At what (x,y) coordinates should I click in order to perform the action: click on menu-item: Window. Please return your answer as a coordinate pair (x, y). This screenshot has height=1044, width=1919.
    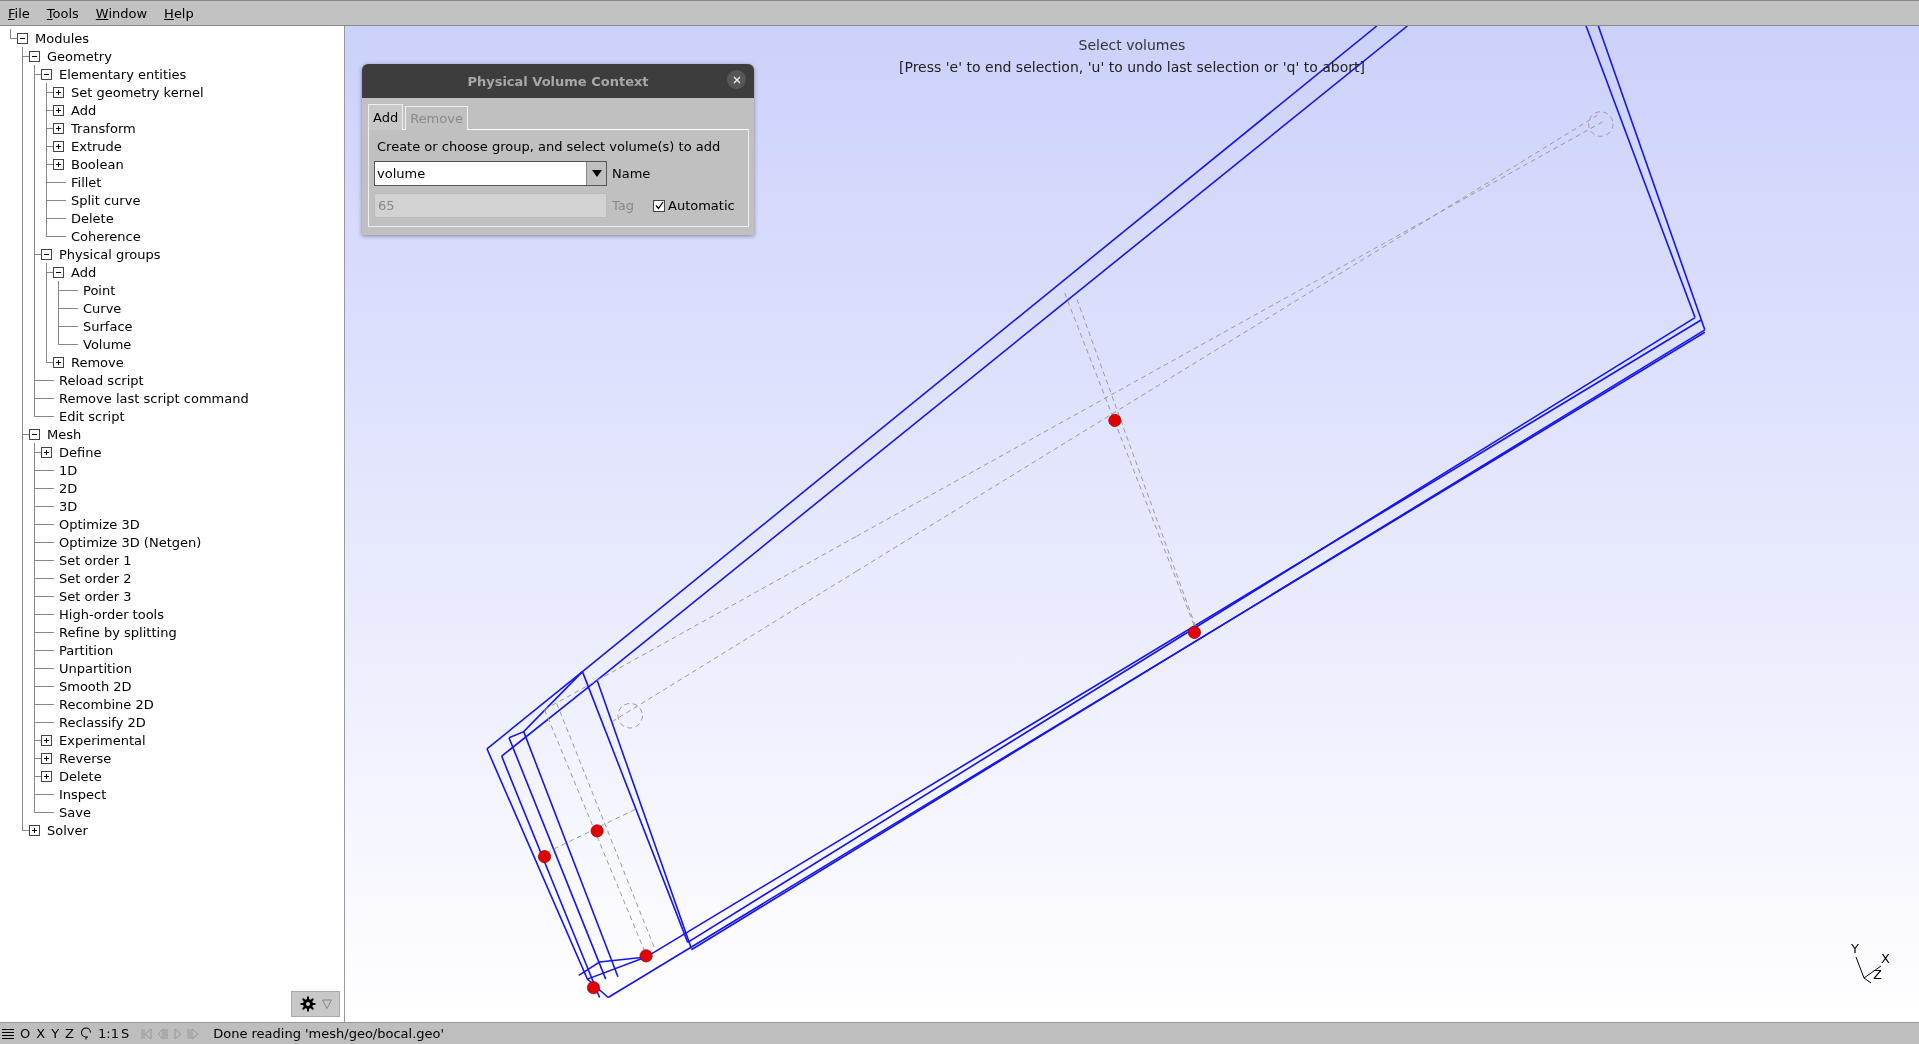
    Looking at the image, I should click on (121, 13).